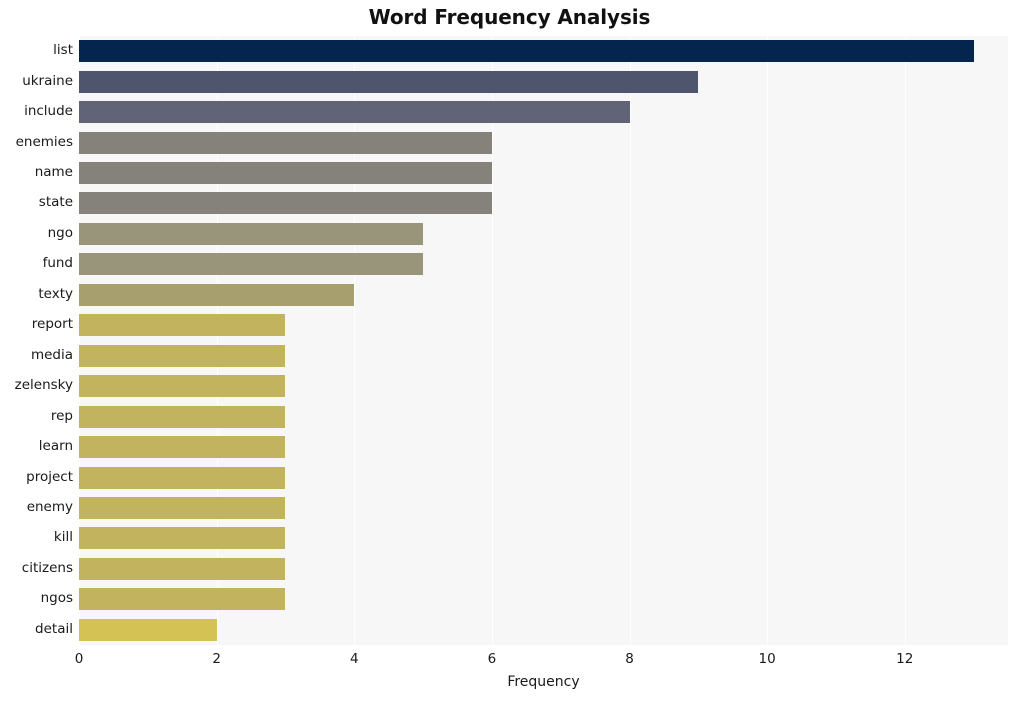 Image resolution: width=1019 pixels, height=701 pixels. I want to click on x-axis-label: Frequency, so click(543, 682).